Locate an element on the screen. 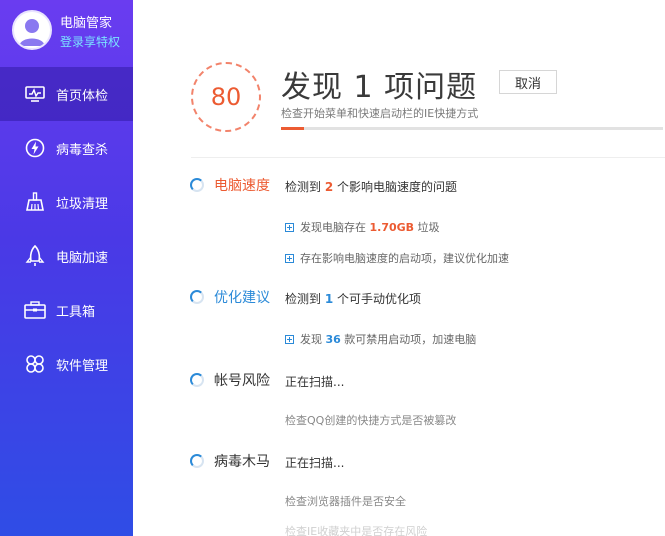 The height and width of the screenshot is (536, 665). app-name: 电脑管家 is located at coordinates (86, 23).